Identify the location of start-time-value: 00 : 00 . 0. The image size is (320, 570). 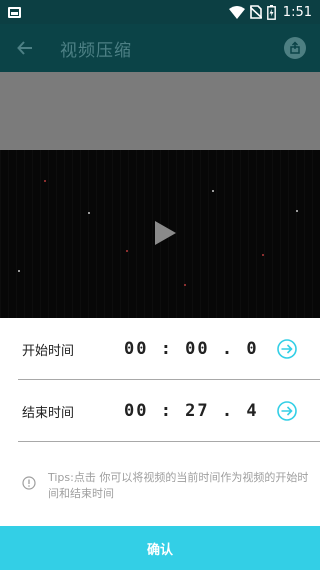
(191, 349).